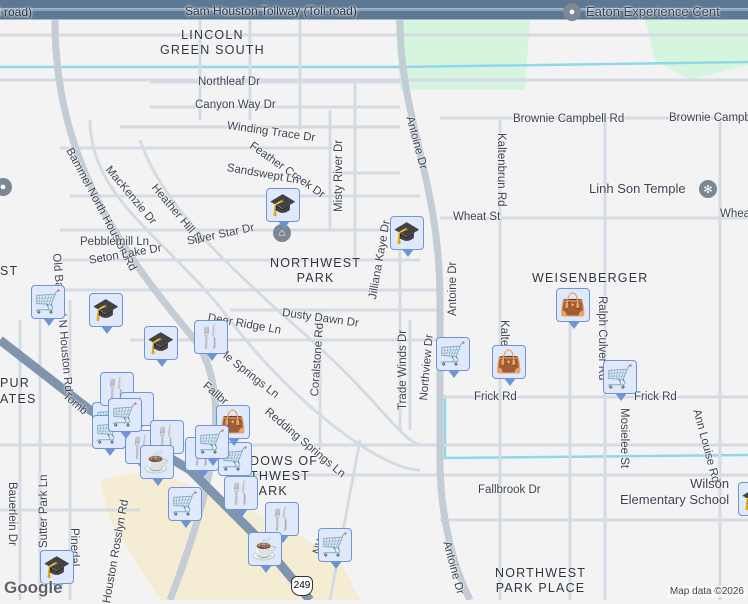 The image size is (748, 604). Describe the element at coordinates (624, 438) in the screenshot. I see `street-label: Mosielee St` at that location.